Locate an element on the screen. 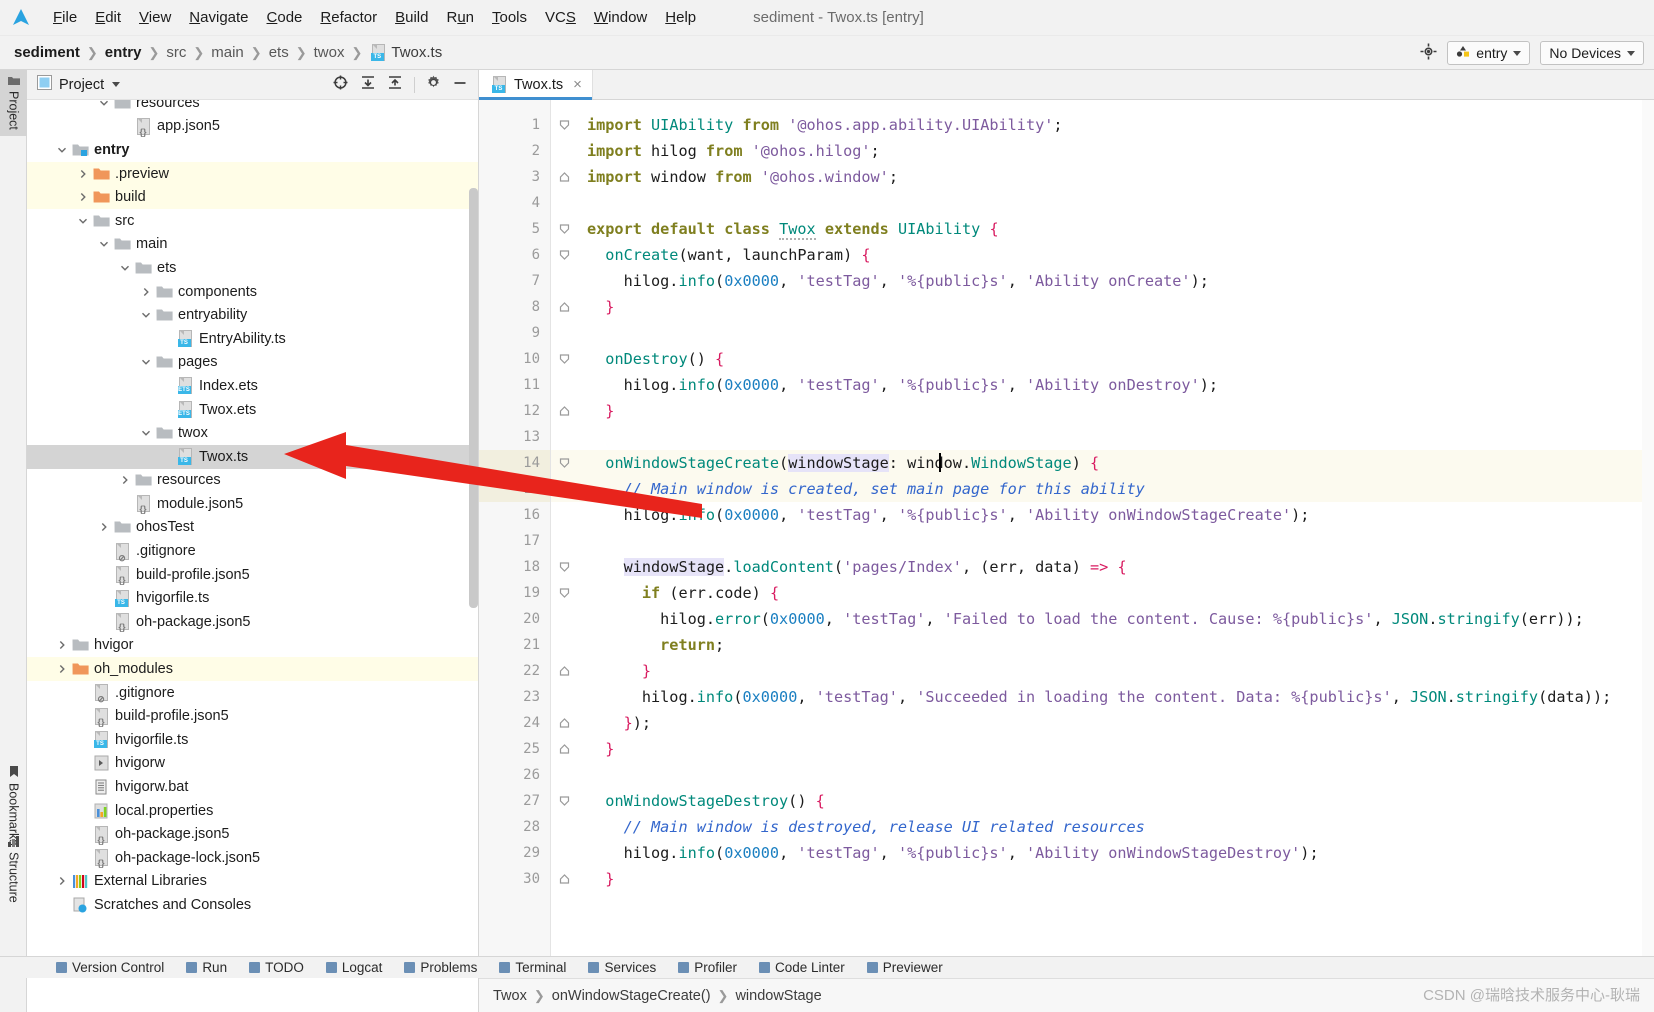 The width and height of the screenshot is (1654, 1012). tree-item-app-json5: {} app.json5 is located at coordinates (252, 127).